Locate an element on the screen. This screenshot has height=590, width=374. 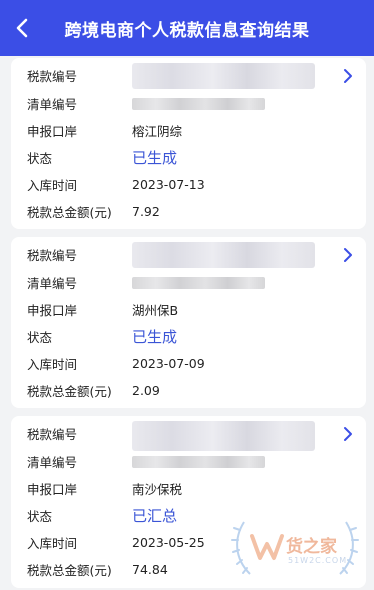
watermark-brand: 货之家 is located at coordinates (311, 547).